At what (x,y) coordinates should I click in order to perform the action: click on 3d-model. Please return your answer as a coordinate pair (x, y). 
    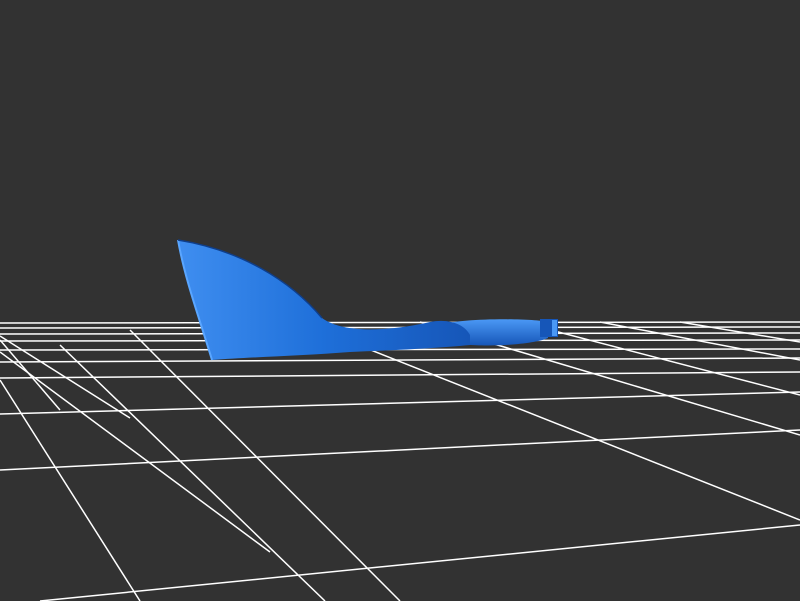
    Looking at the image, I should click on (367, 300).